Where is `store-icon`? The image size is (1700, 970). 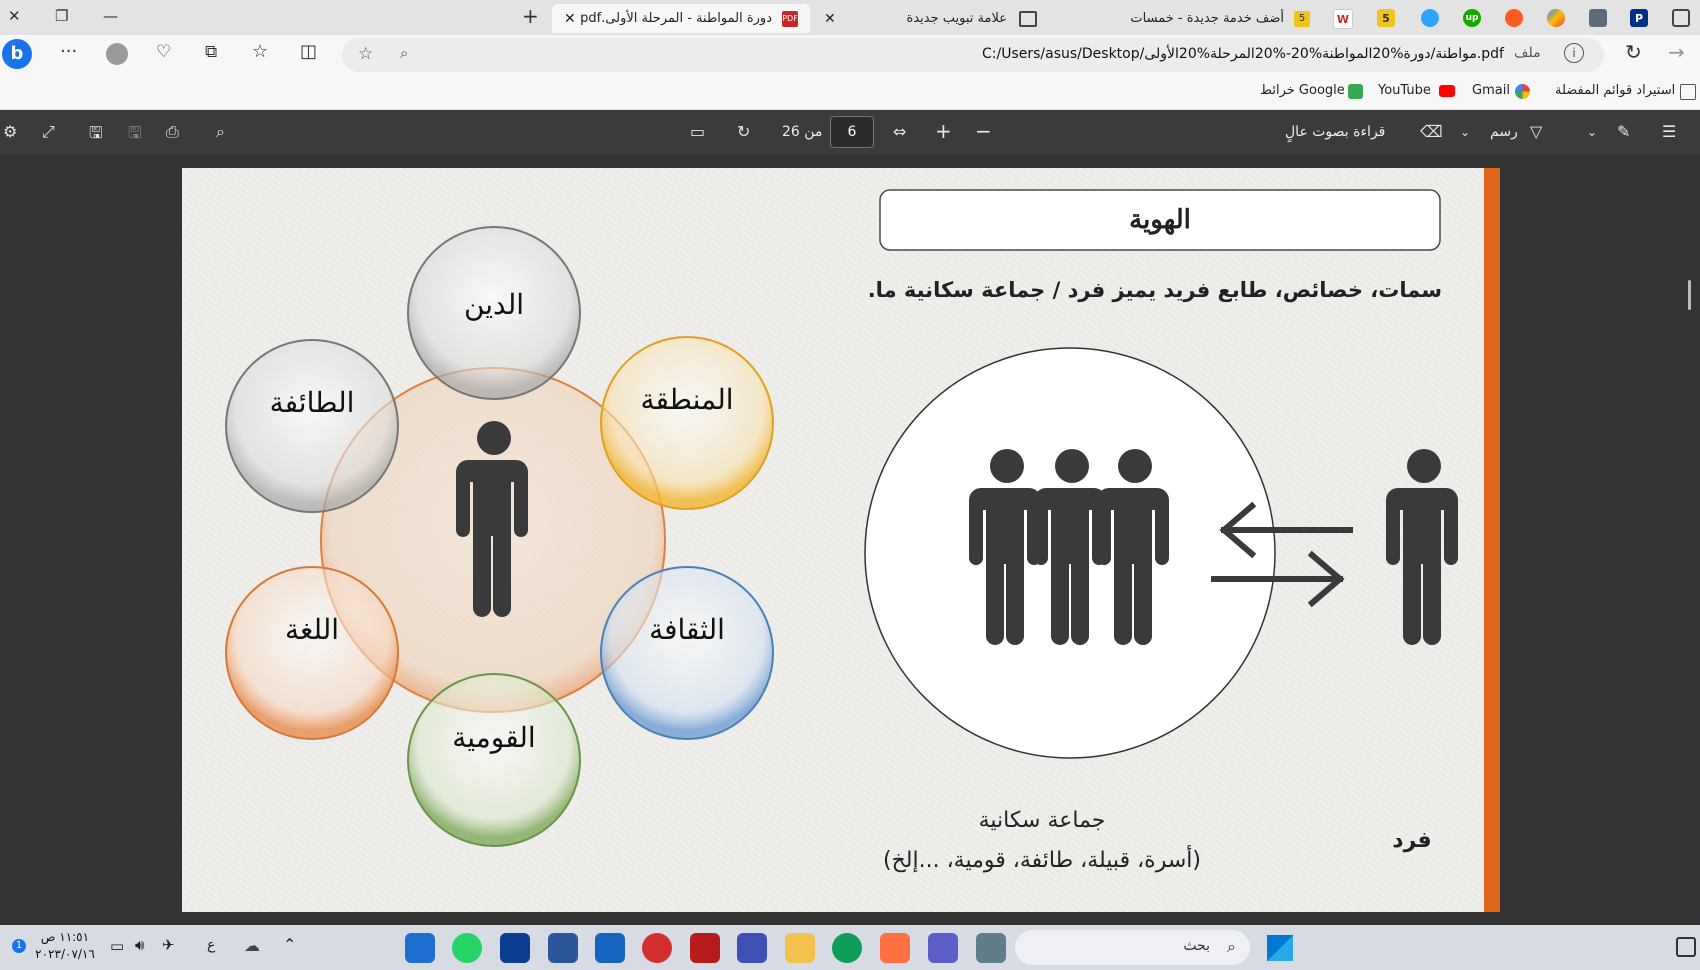 store-icon is located at coordinates (752, 948).